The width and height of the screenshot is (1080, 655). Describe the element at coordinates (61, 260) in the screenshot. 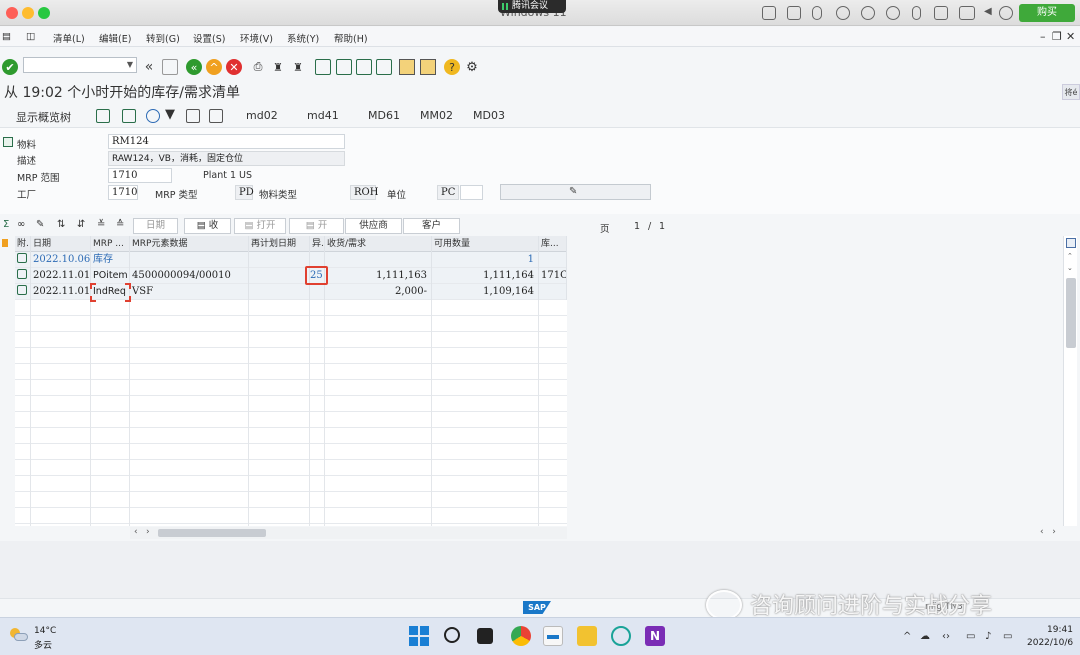

I see `date-cell: 2022.10.06` at that location.